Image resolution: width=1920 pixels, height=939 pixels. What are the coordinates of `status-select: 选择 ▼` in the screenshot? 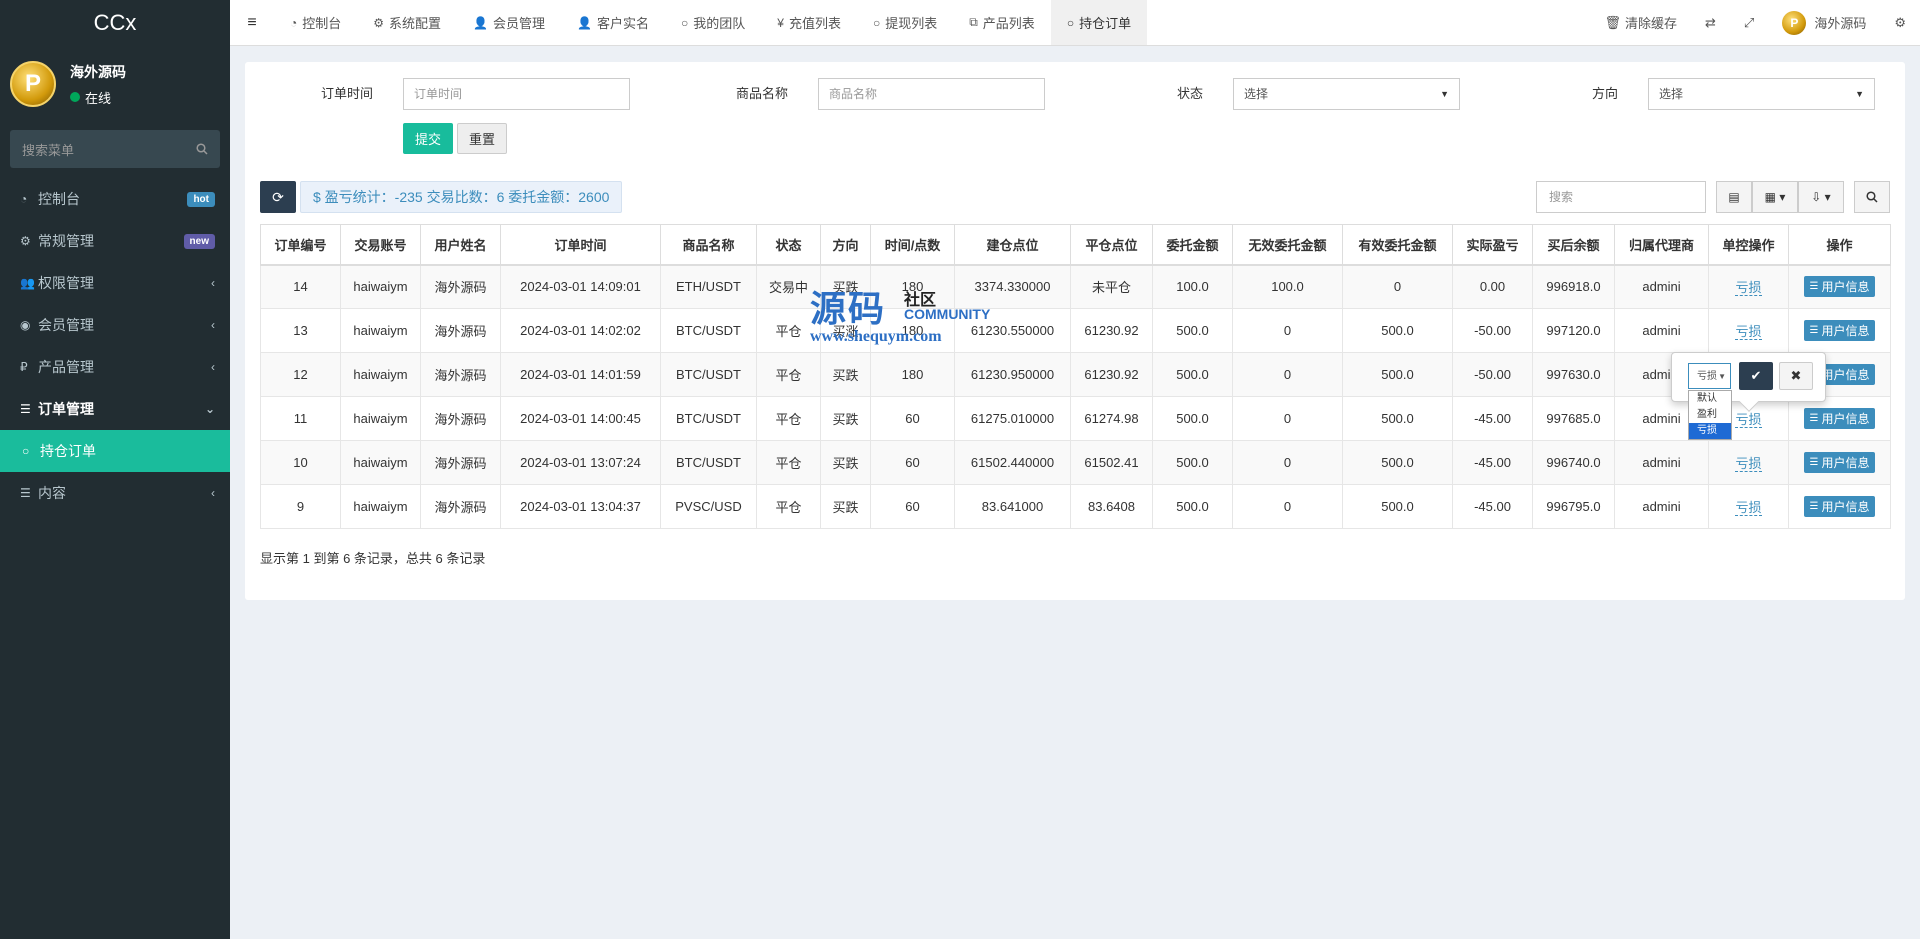 It's located at (1346, 94).